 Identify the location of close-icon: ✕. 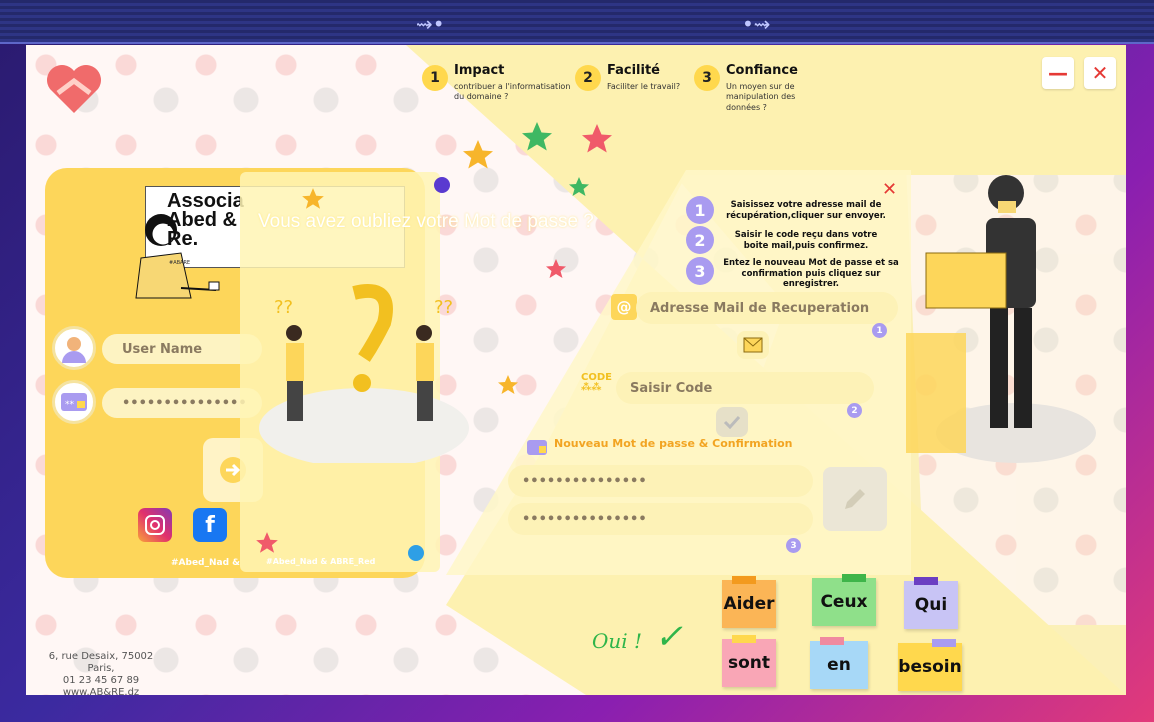
(1100, 73).